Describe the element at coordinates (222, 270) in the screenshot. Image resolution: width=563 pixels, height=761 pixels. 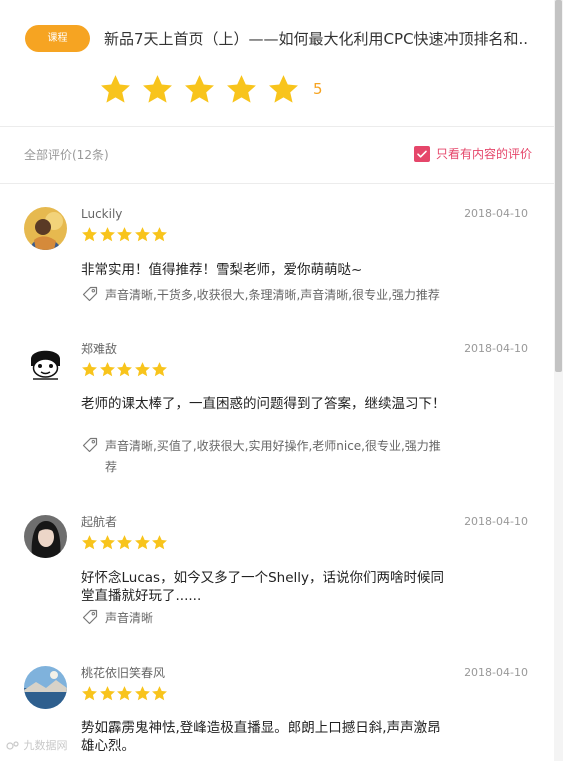
I see `review-text: 非常实用！值得推荐！雪梨老师，爱你萌萌哒~` at that location.